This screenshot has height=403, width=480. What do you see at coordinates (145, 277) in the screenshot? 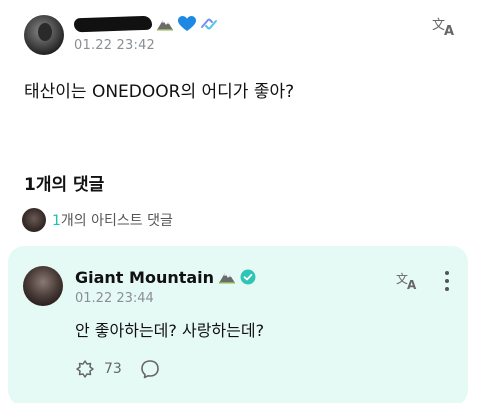
I see `commenter-name: Giant Mountain` at bounding box center [145, 277].